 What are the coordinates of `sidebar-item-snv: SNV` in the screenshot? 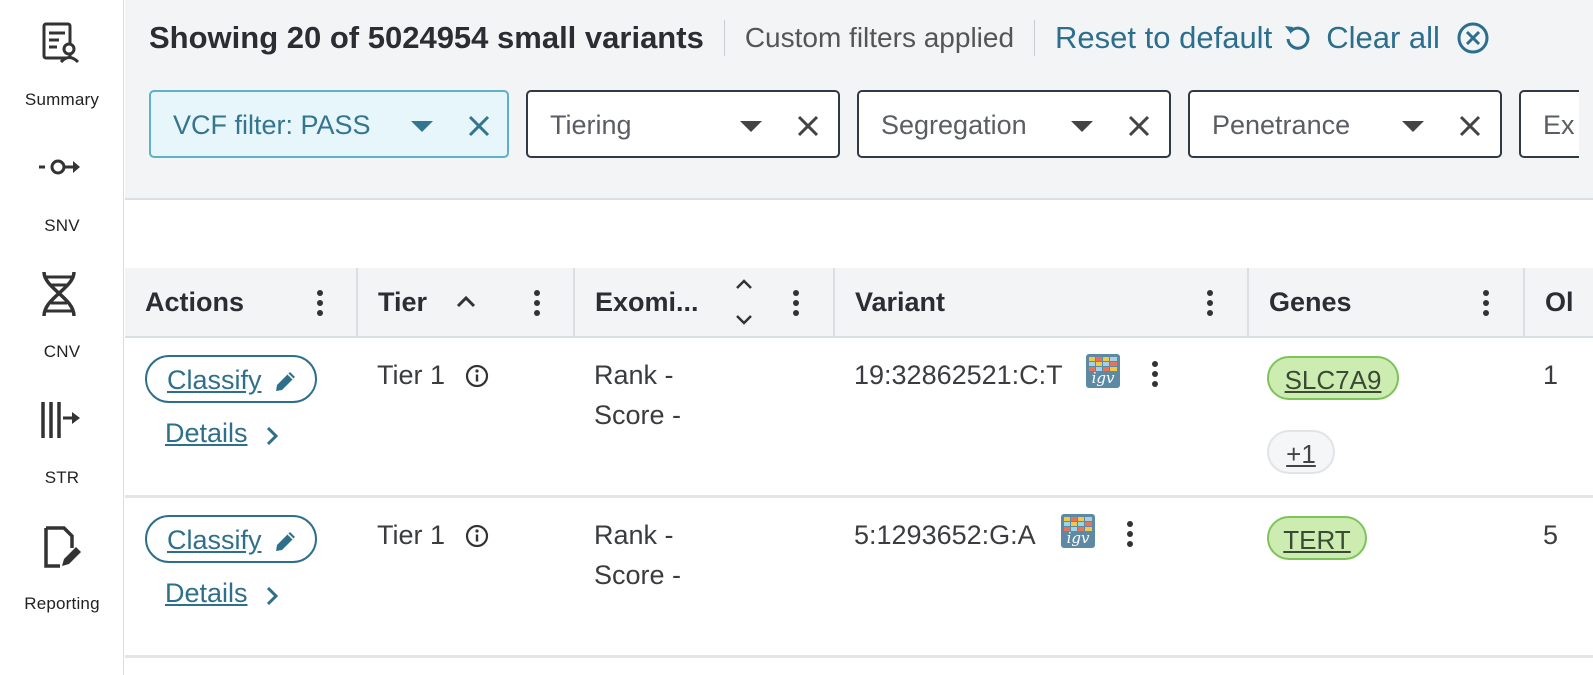 It's located at (62, 181).